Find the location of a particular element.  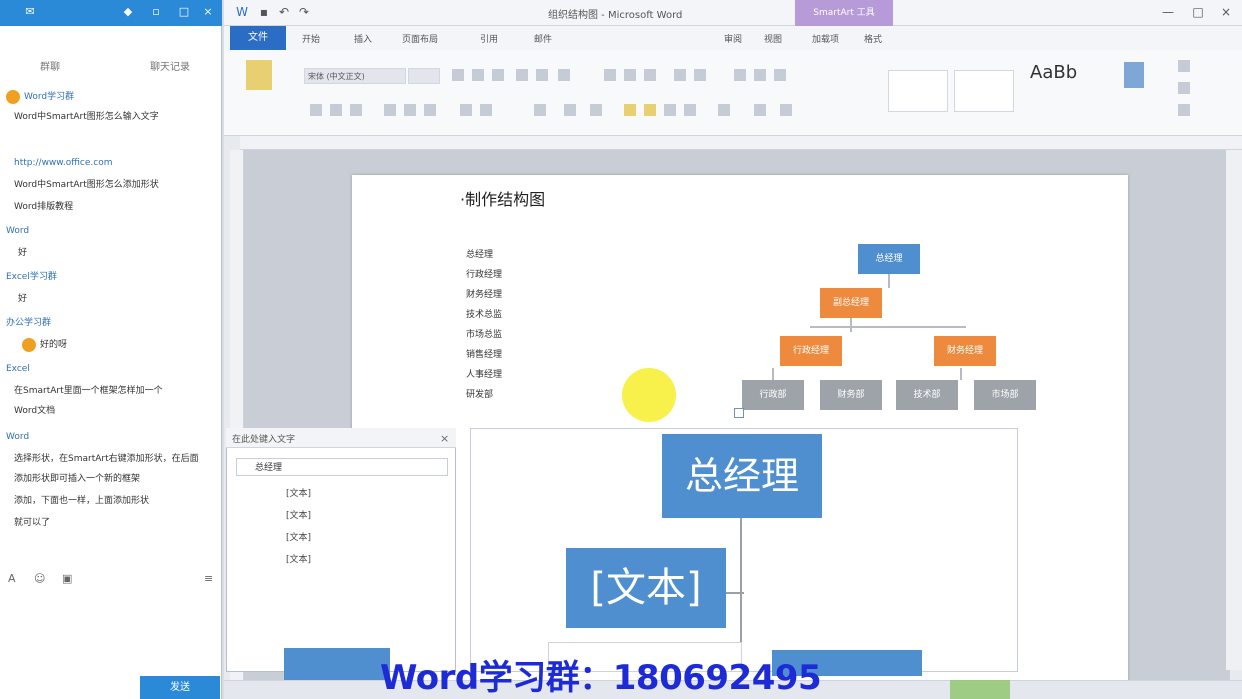

borders-icon is located at coordinates (786, 110).